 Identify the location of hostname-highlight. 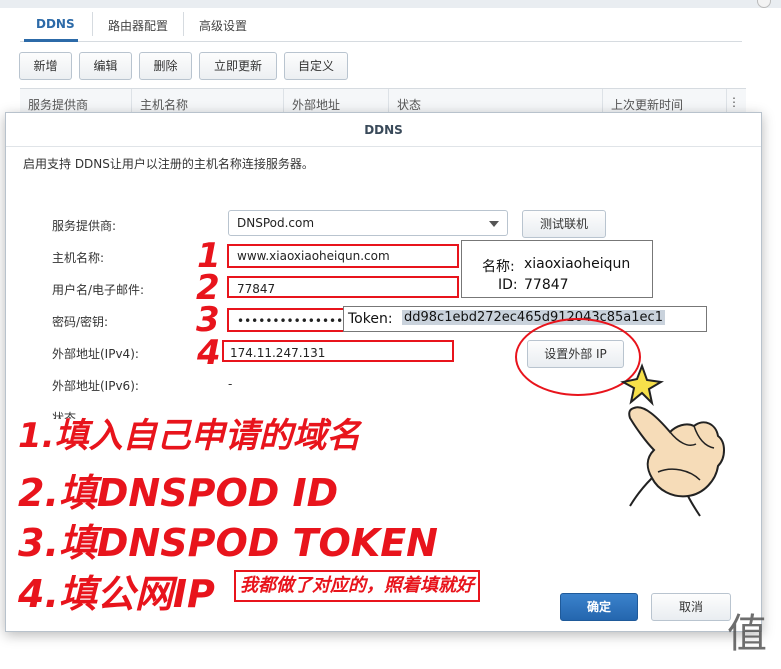
(343, 256).